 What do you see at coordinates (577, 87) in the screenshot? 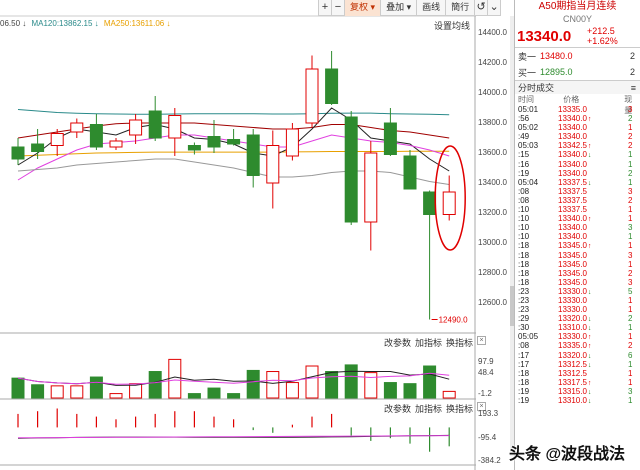
I see `ticks-header: 分时成交 ≡` at bounding box center [577, 87].